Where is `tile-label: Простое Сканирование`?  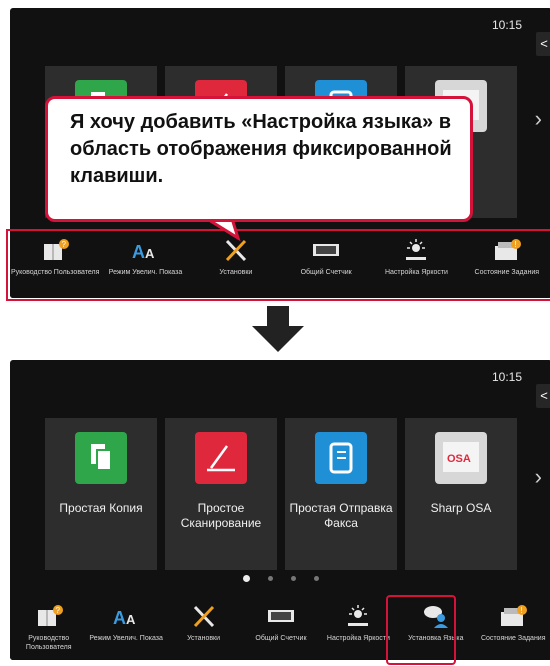 tile-label: Простое Сканирование is located at coordinates (221, 515).